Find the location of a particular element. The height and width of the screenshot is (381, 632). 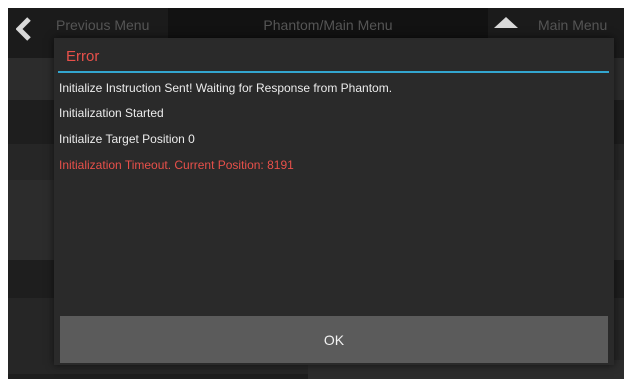

home-icon is located at coordinates (506, 22).